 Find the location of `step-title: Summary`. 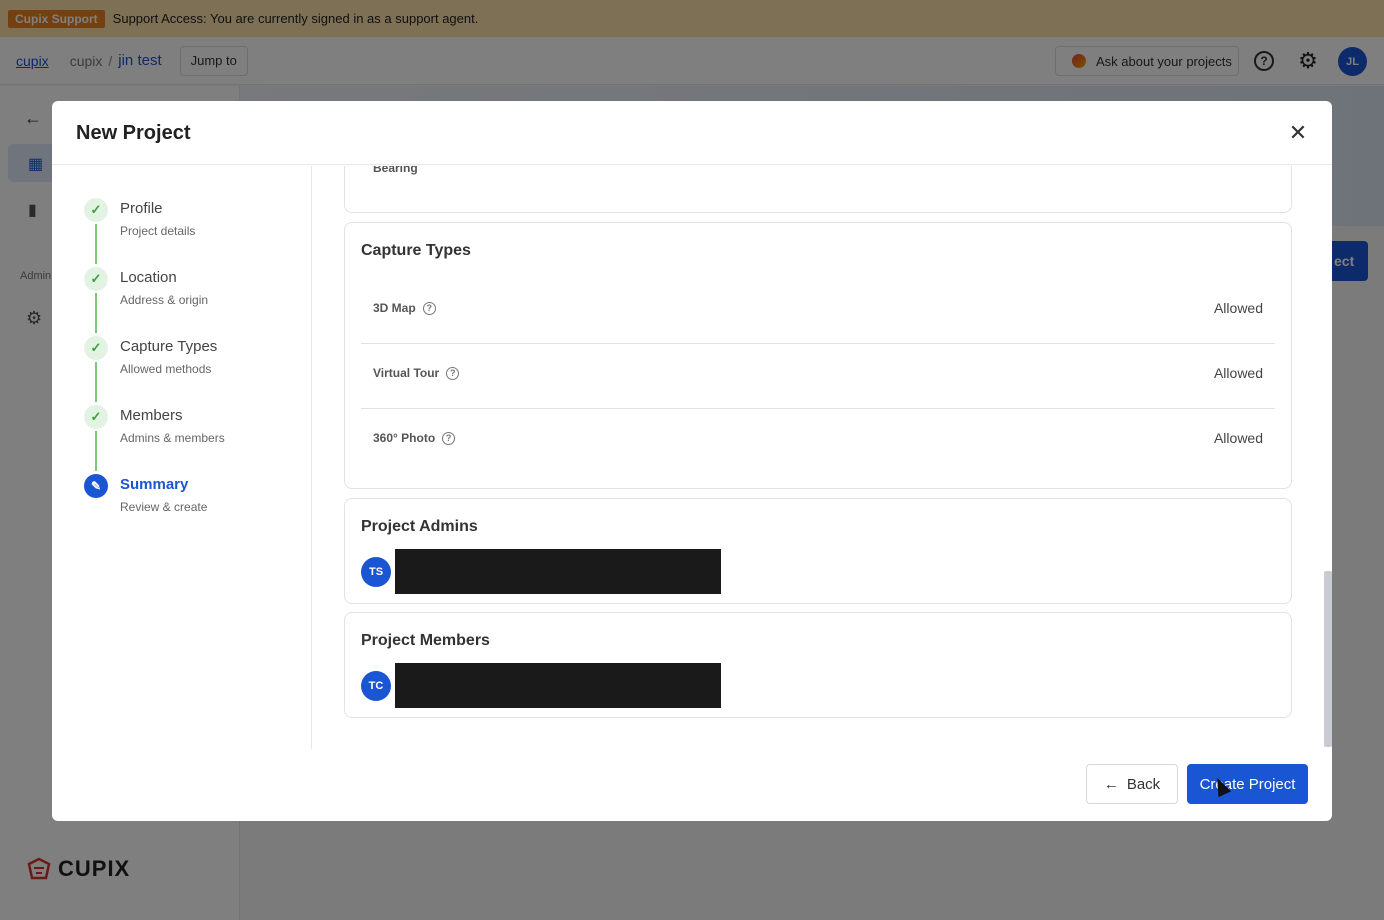

step-title: Summary is located at coordinates (154, 484).